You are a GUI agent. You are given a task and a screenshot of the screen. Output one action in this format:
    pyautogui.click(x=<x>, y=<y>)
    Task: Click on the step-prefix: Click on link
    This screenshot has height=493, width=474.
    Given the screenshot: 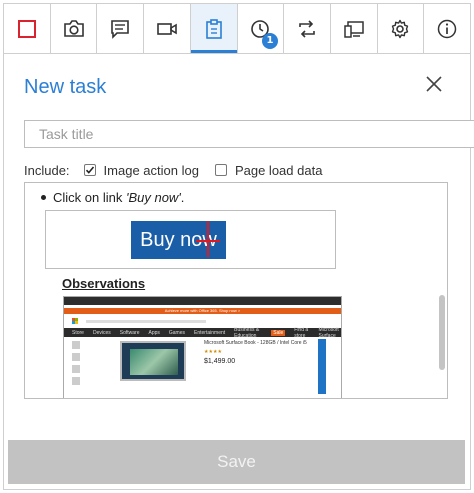 What is the action you would take?
    pyautogui.click(x=89, y=197)
    